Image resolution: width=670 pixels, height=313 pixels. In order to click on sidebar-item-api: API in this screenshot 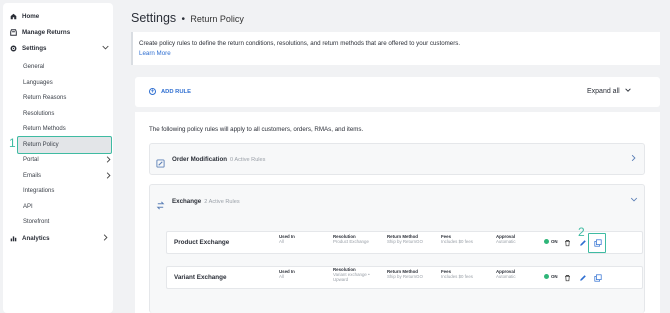, I will do `click(28, 207)`.